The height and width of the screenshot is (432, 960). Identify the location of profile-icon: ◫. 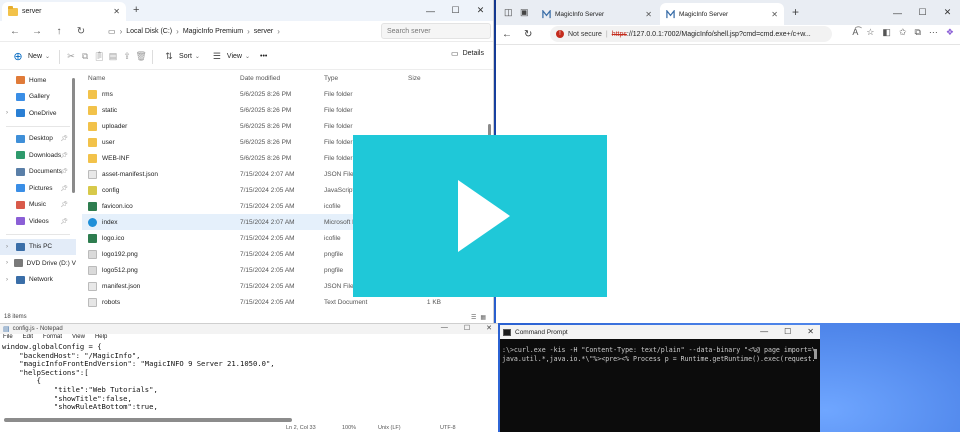
(508, 12).